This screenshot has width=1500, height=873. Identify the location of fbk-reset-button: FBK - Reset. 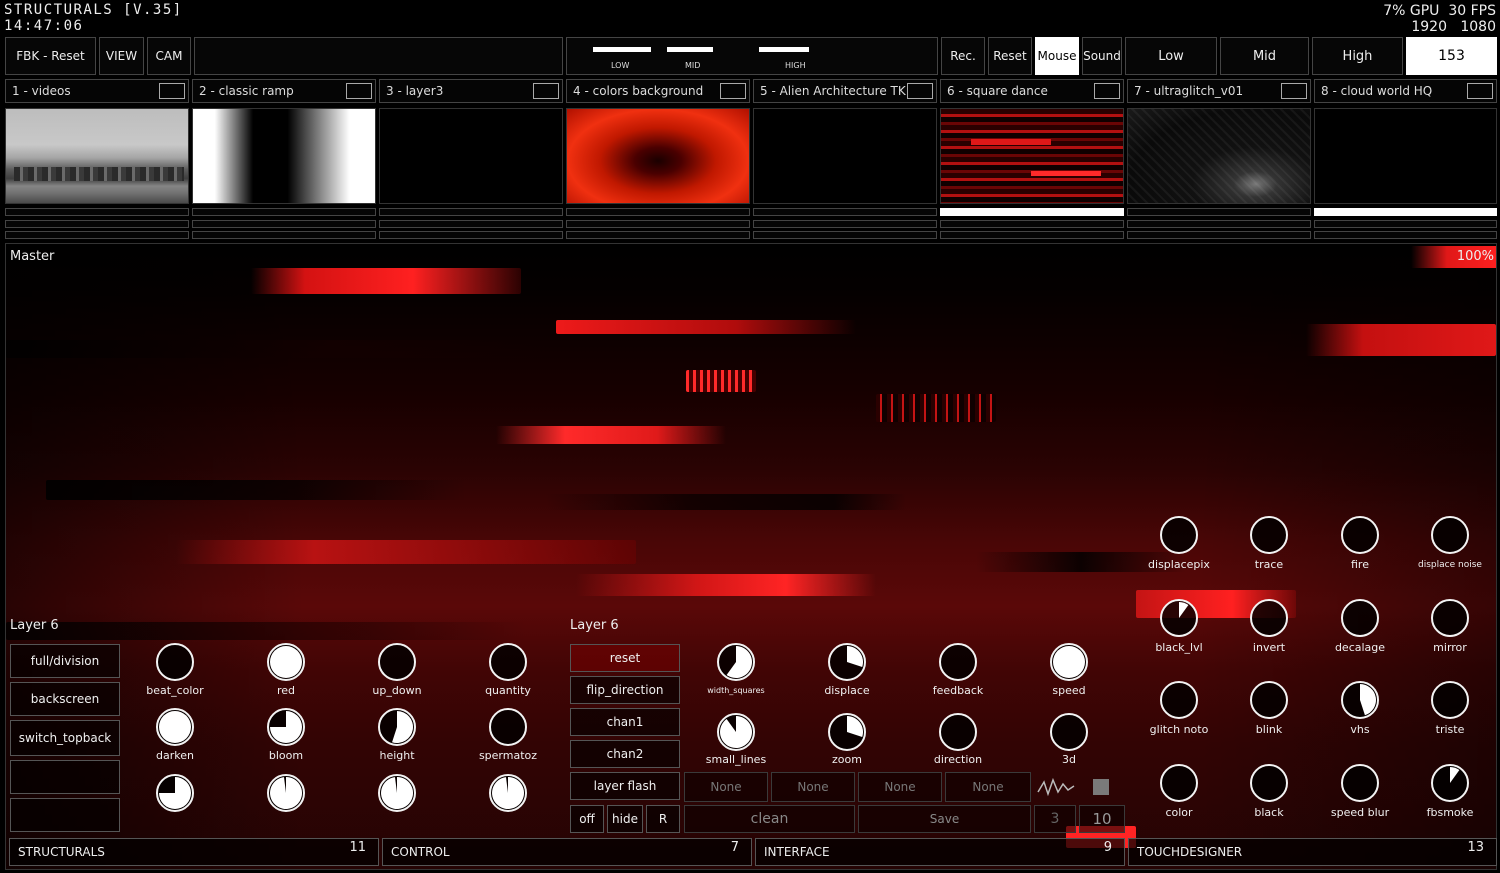
(50, 56).